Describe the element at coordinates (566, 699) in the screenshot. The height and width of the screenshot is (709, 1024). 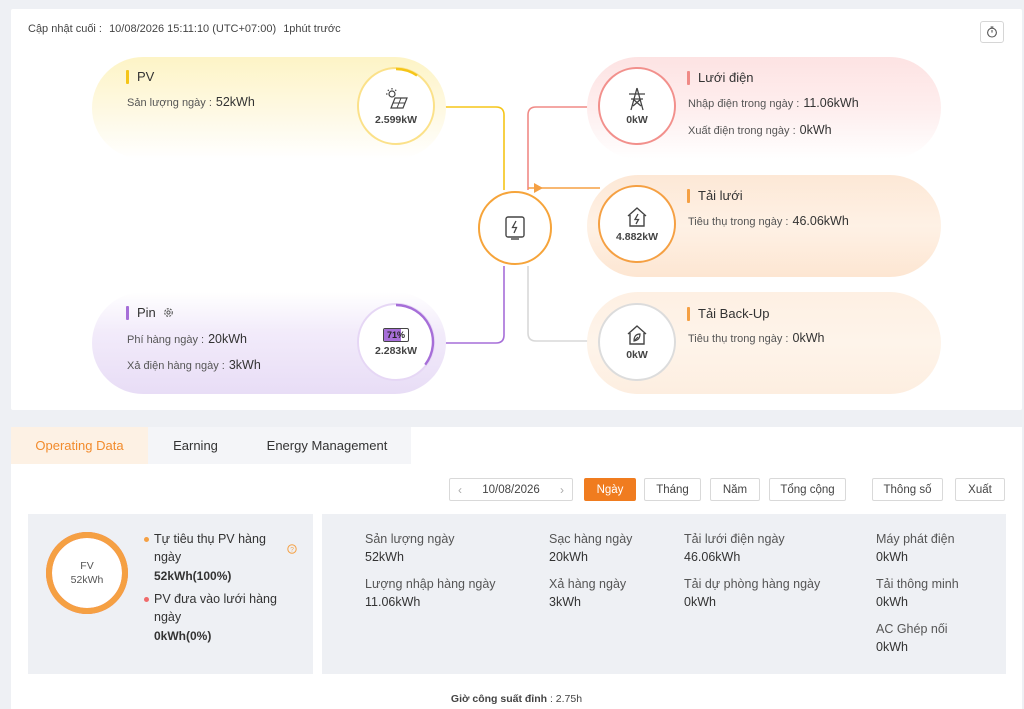
I see `peak-hours-value: : 2.75h` at that location.